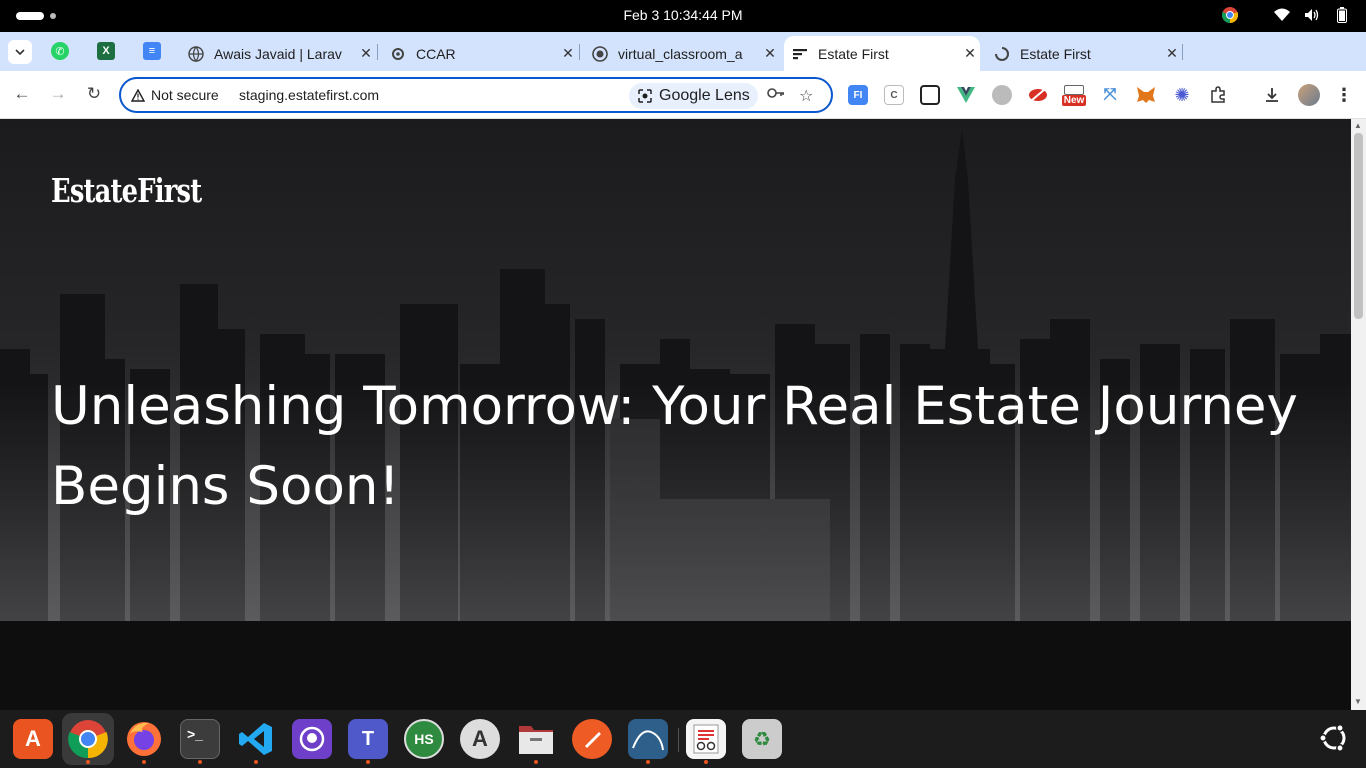 The width and height of the screenshot is (1366, 768). I want to click on files-app-icon, so click(536, 739).